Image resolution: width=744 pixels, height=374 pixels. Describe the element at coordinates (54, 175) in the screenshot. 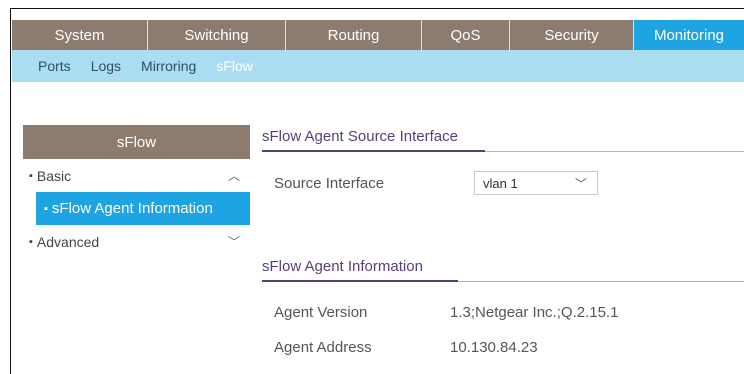

I see `sidebar-item-label: Basic` at that location.